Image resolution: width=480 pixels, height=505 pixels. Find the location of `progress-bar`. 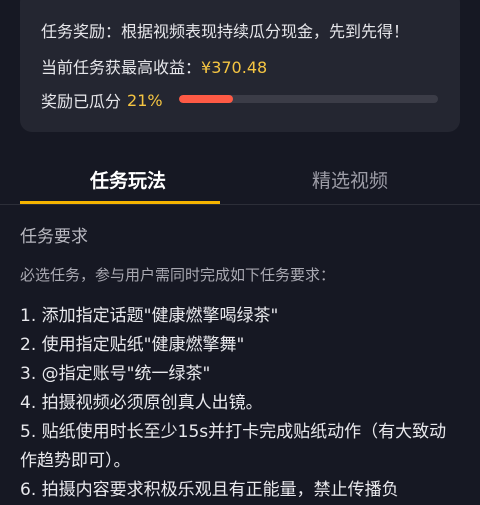

progress-bar is located at coordinates (308, 99).